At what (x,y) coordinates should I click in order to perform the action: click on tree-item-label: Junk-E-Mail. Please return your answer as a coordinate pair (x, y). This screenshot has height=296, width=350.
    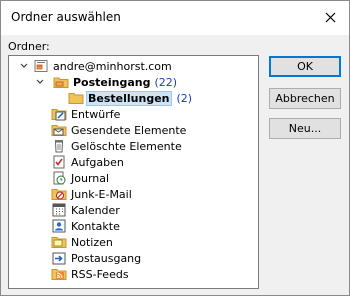
    Looking at the image, I should click on (101, 194).